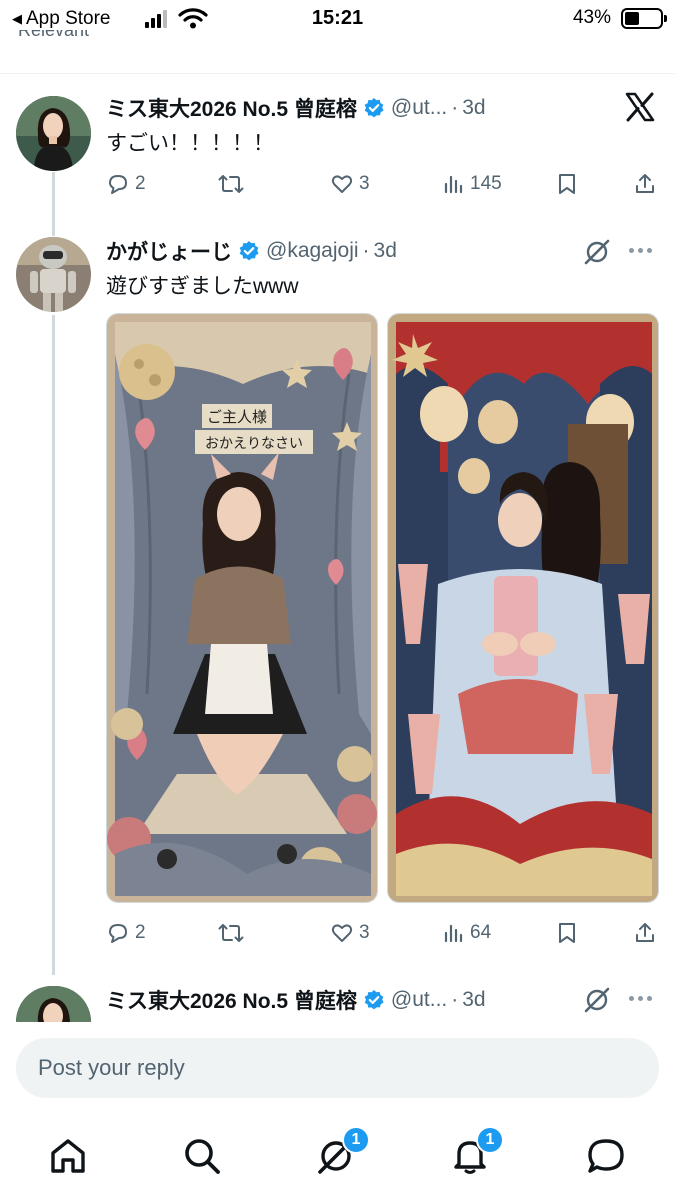 This screenshot has width=675, height=1200. I want to click on views-button: 145, so click(472, 184).